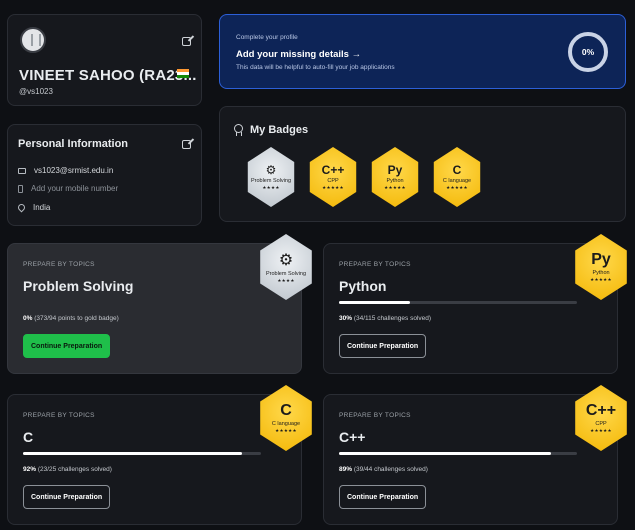 The height and width of the screenshot is (530, 635). What do you see at coordinates (74, 469) in the screenshot?
I see `topic-progress-detail: (23/25 challenges solved)` at bounding box center [74, 469].